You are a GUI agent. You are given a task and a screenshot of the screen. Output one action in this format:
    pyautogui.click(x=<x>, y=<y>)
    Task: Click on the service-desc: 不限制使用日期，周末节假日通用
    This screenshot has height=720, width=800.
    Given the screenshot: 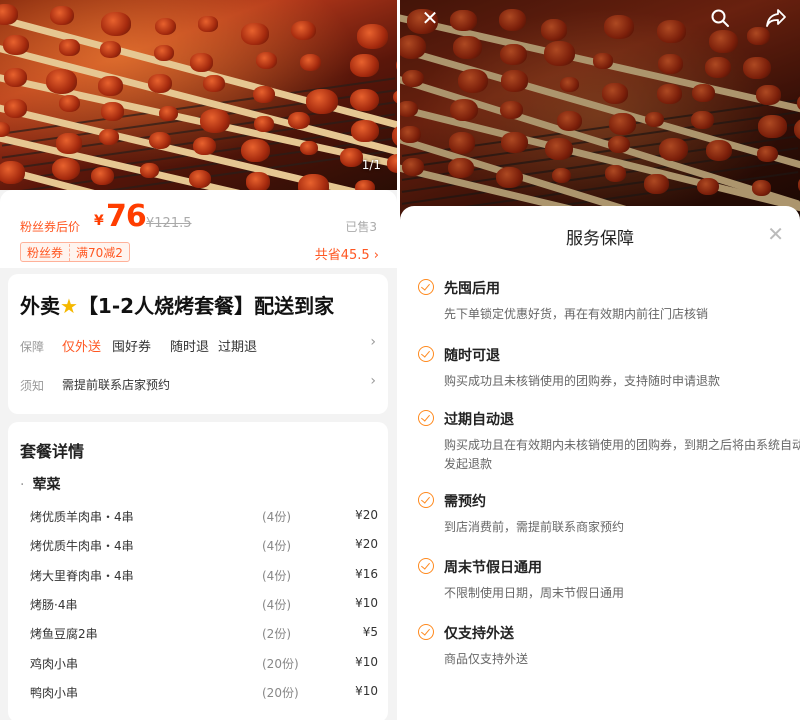 What is the action you would take?
    pyautogui.click(x=534, y=593)
    